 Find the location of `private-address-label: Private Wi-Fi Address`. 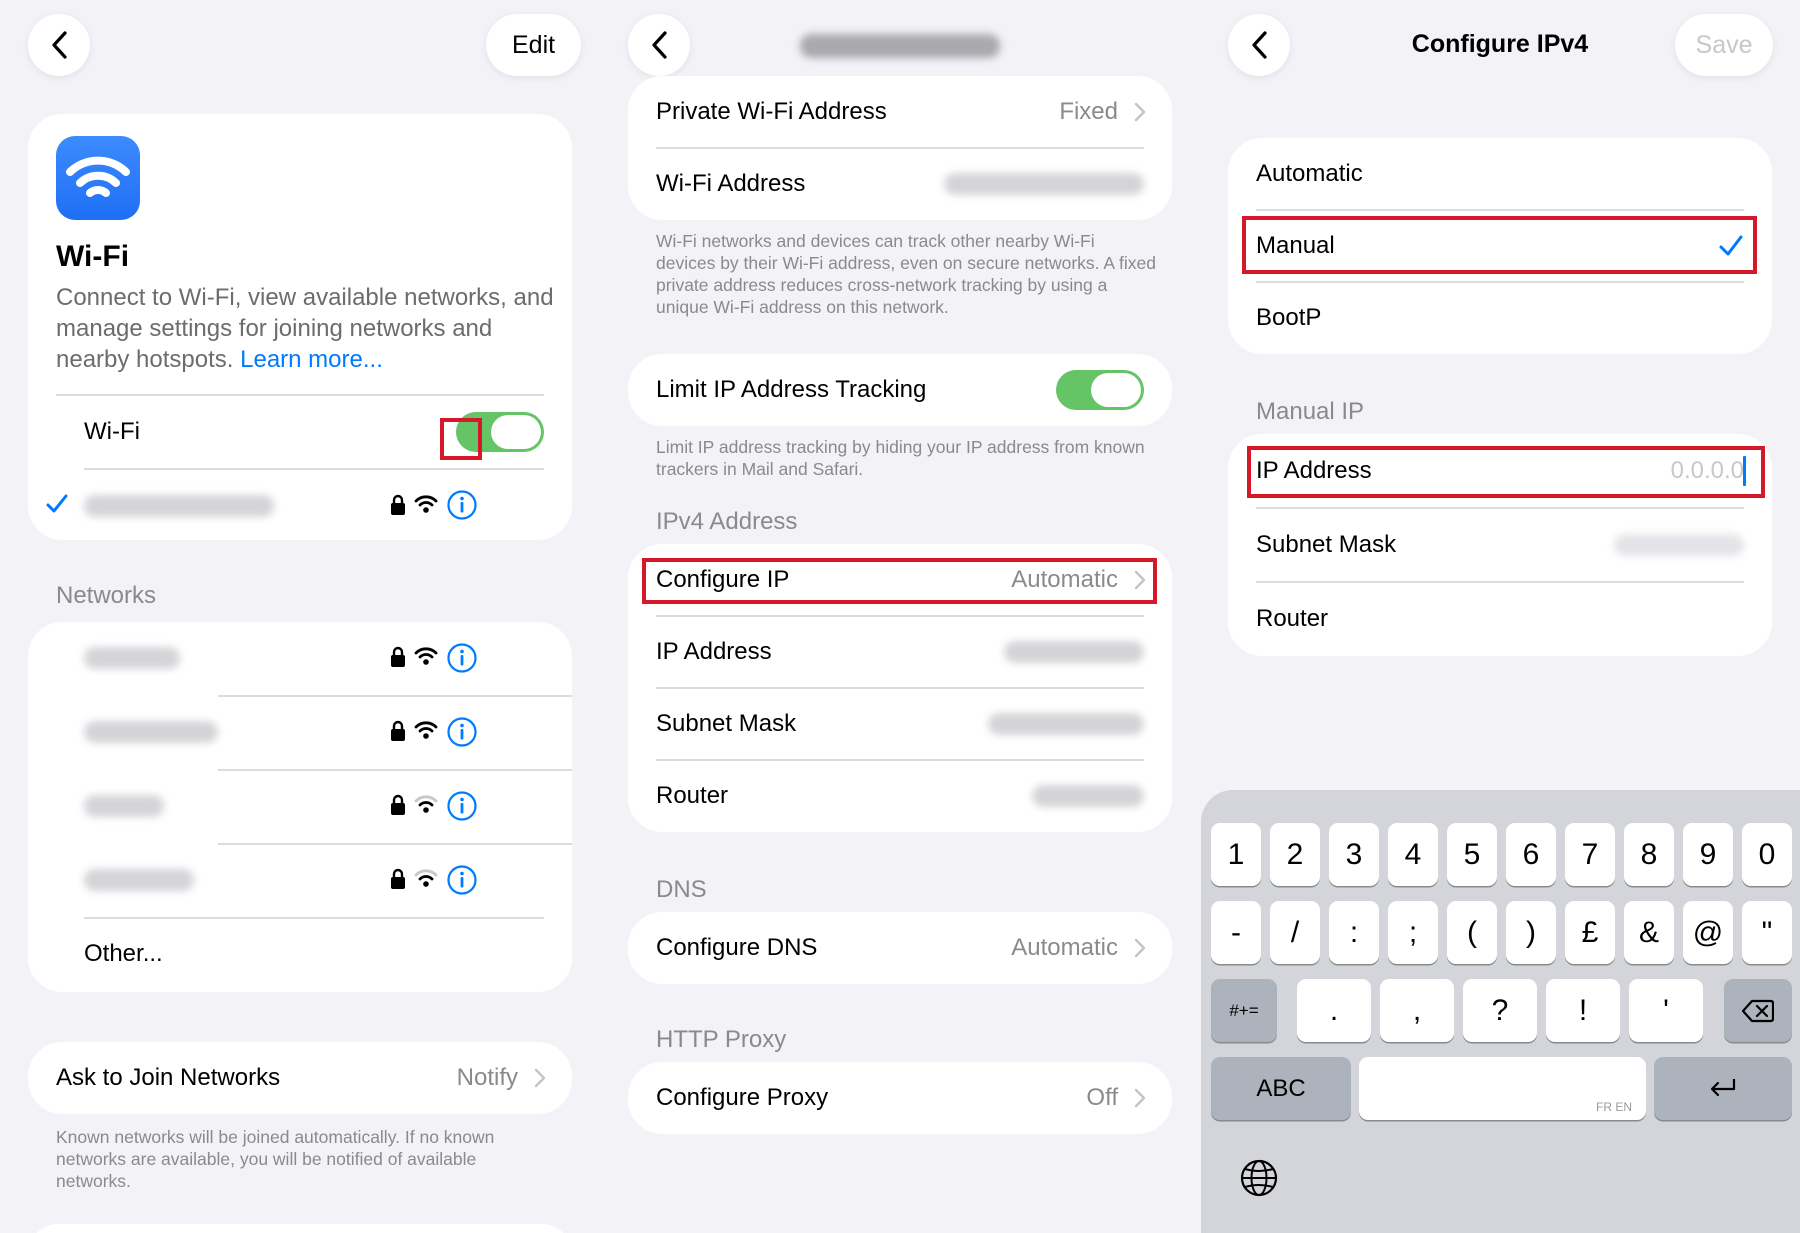

private-address-label: Private Wi-Fi Address is located at coordinates (771, 111).